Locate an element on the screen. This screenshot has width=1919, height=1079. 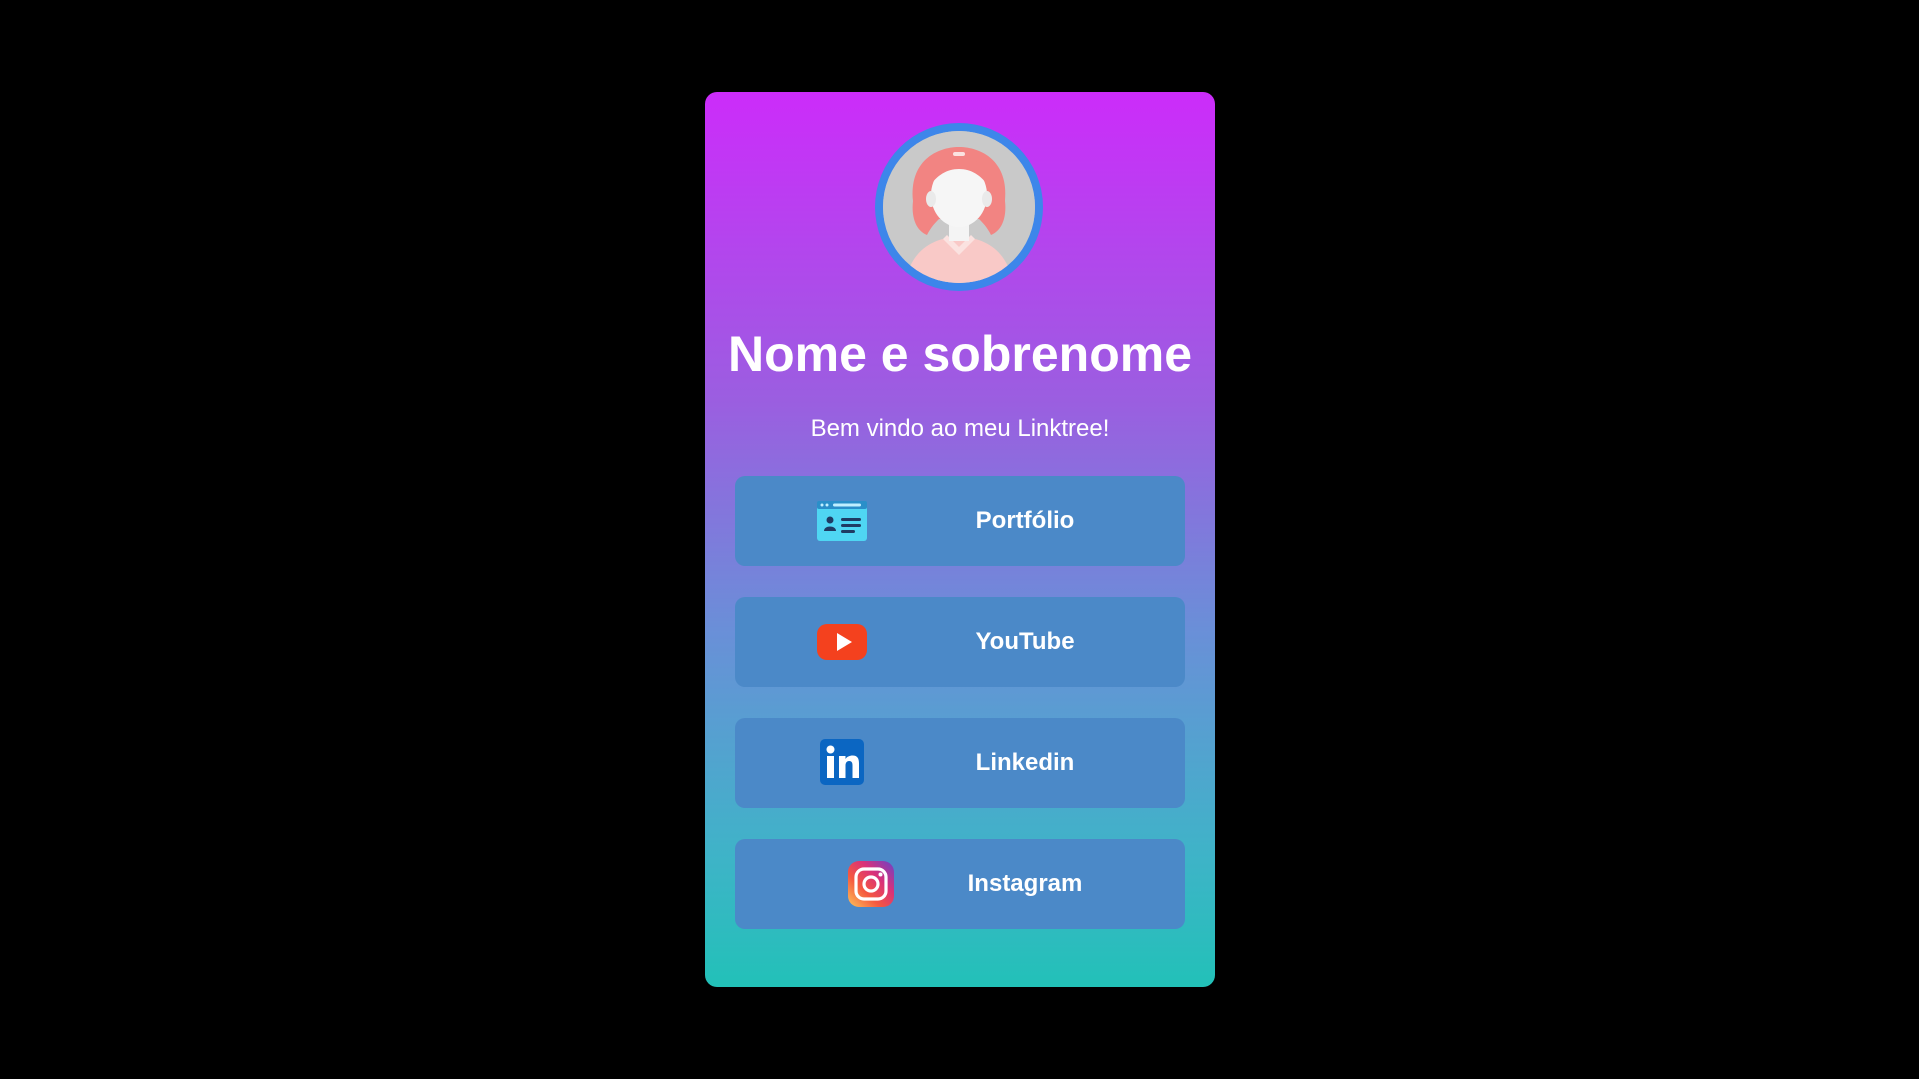
avatar is located at coordinates (959, 207).